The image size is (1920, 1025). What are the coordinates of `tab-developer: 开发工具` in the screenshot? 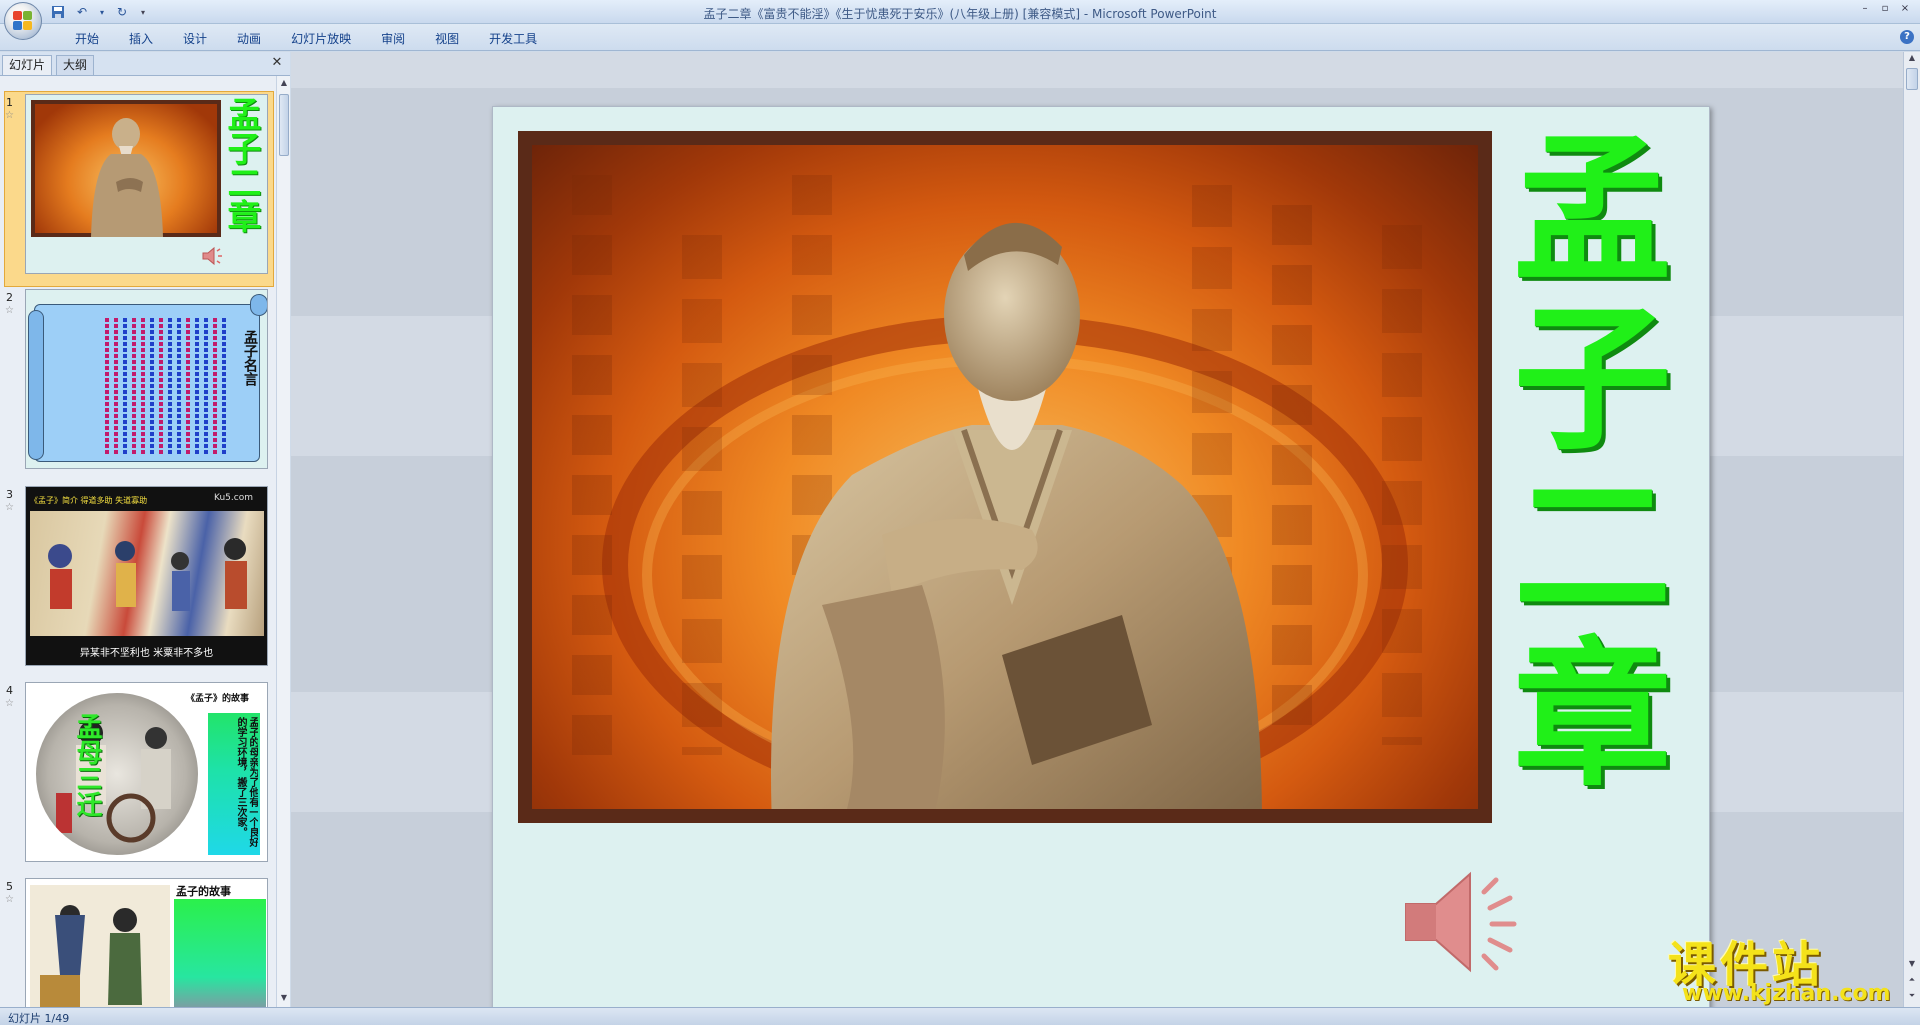 It's located at (513, 39).